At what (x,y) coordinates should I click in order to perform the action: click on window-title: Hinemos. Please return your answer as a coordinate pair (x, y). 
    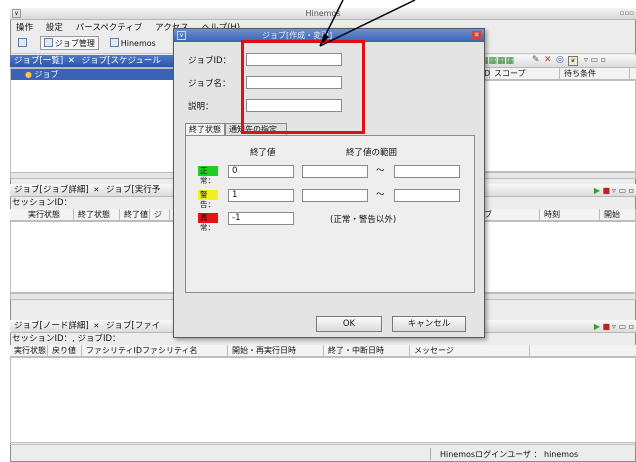
    Looking at the image, I should click on (323, 13).